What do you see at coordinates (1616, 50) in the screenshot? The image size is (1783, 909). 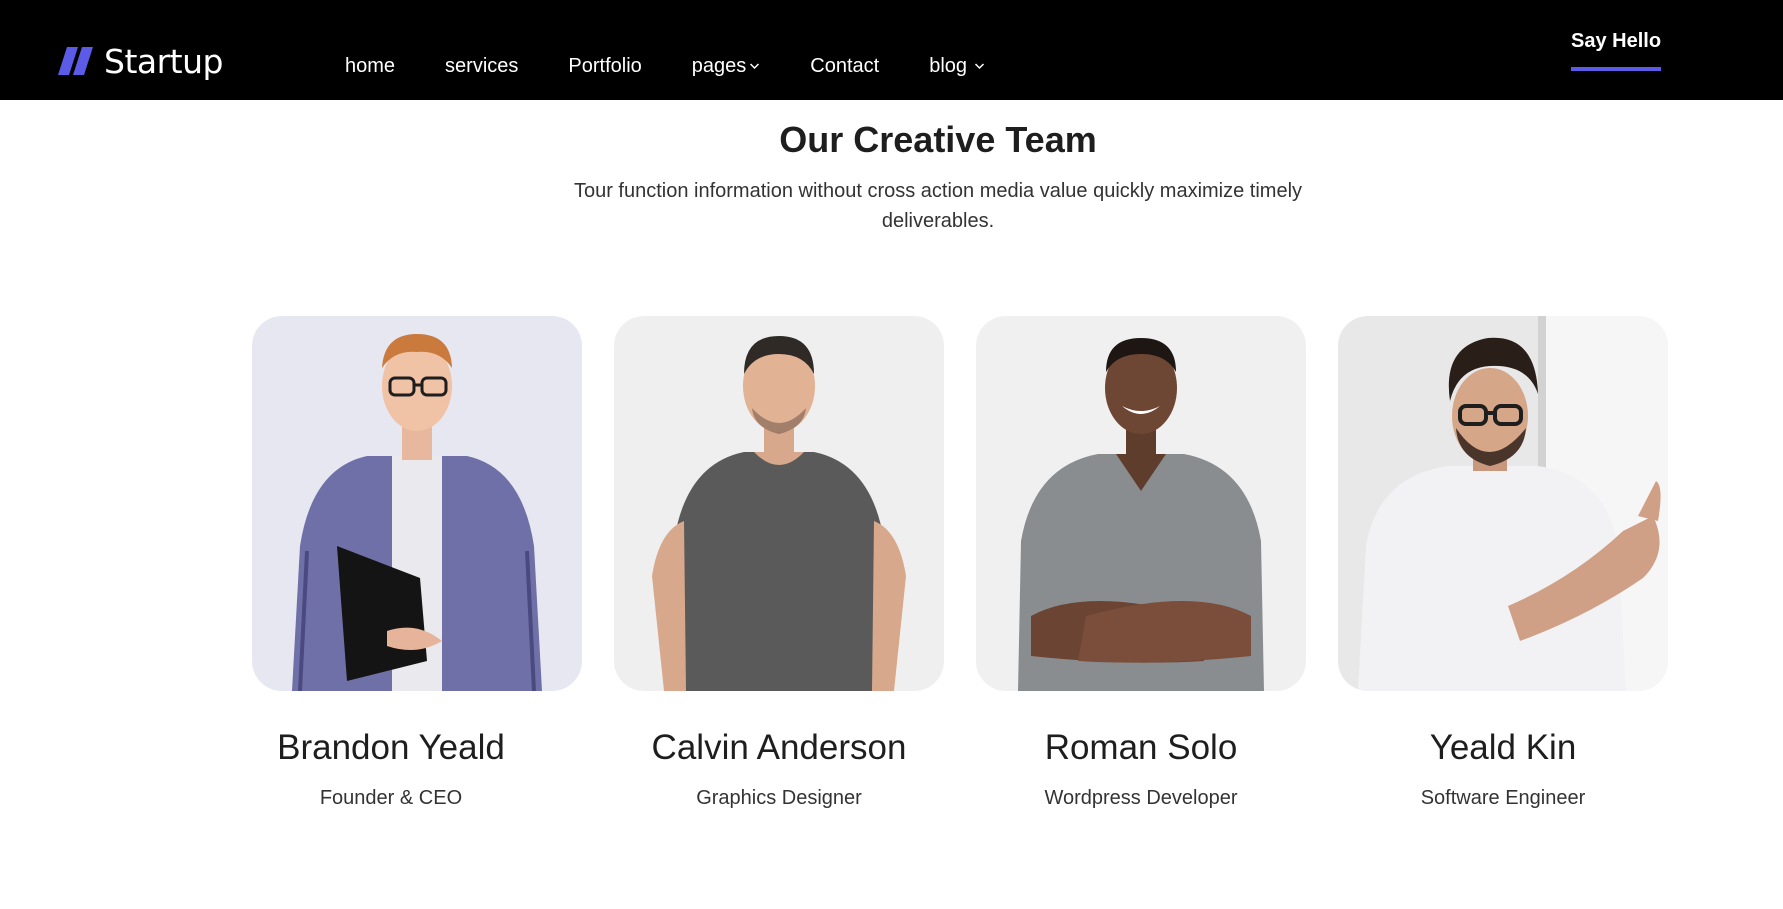 I see `say-hello-button: Say Hello` at bounding box center [1616, 50].